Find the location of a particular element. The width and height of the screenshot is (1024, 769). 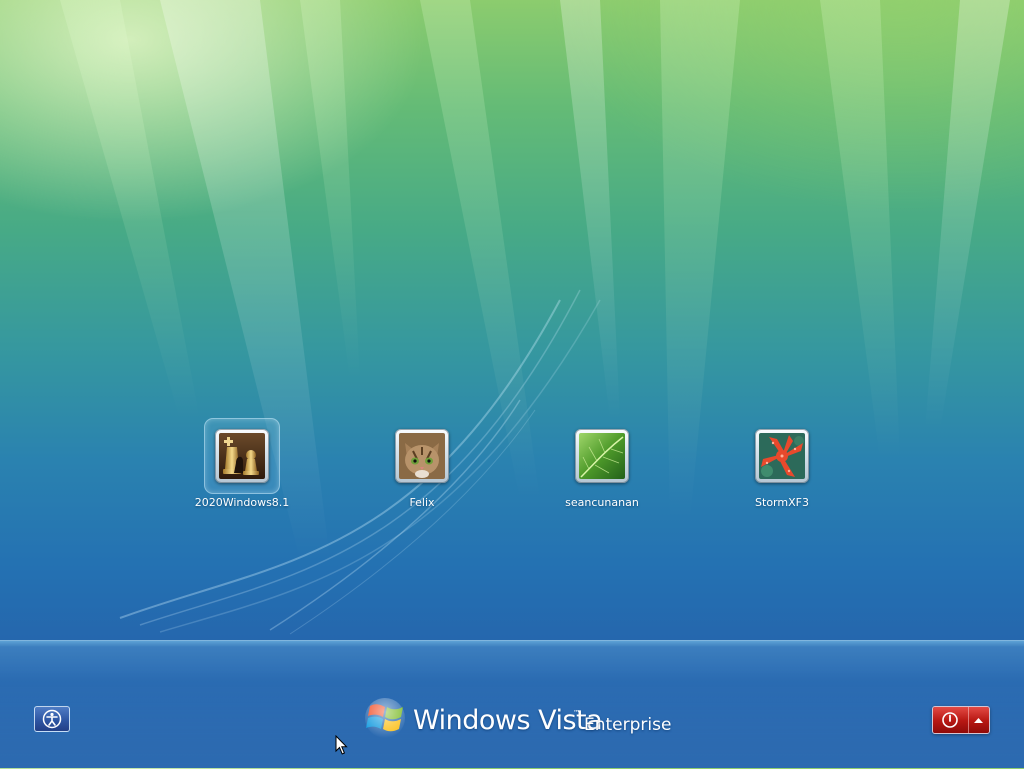

windows-vista-branding: Windows Vista ™ Enterprise is located at coordinates (517, 720).